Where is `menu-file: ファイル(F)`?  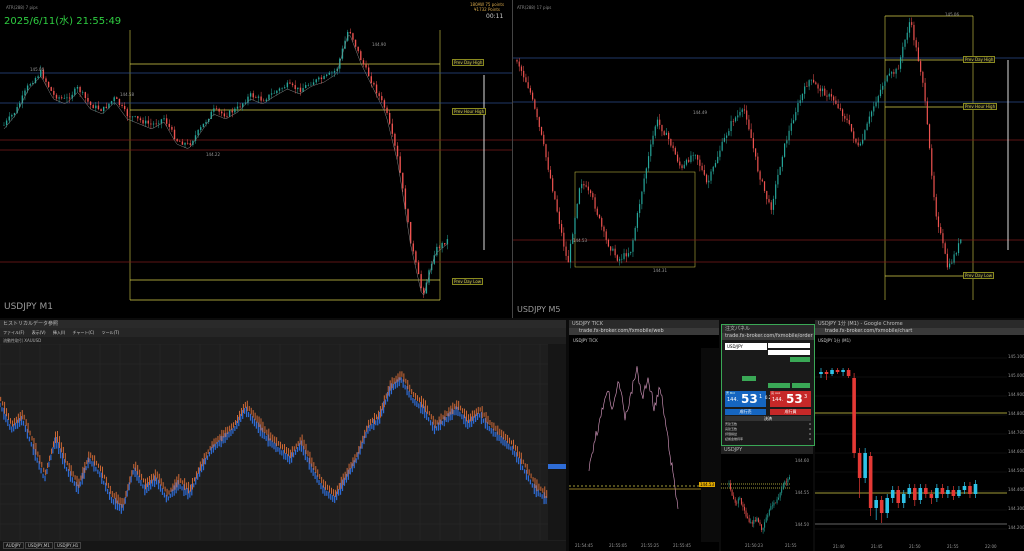 menu-file: ファイル(F) is located at coordinates (13, 332).